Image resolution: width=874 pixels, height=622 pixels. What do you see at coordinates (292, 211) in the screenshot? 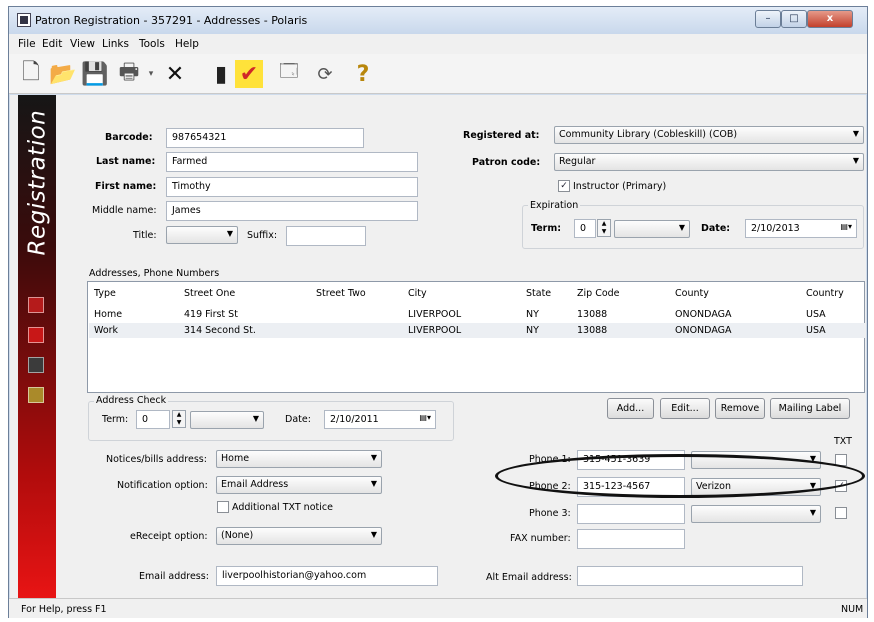
I see `middle-name-field: James` at bounding box center [292, 211].